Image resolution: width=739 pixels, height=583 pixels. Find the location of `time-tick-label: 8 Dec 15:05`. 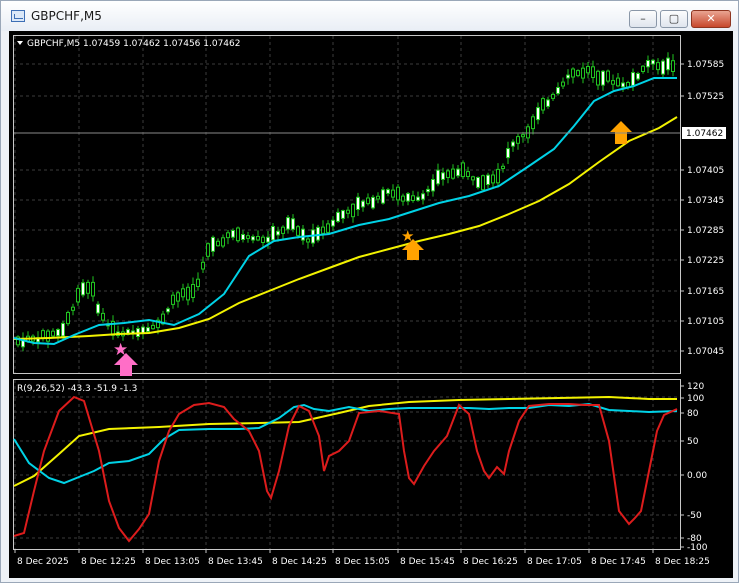

time-tick-label: 8 Dec 15:05 is located at coordinates (362, 562).